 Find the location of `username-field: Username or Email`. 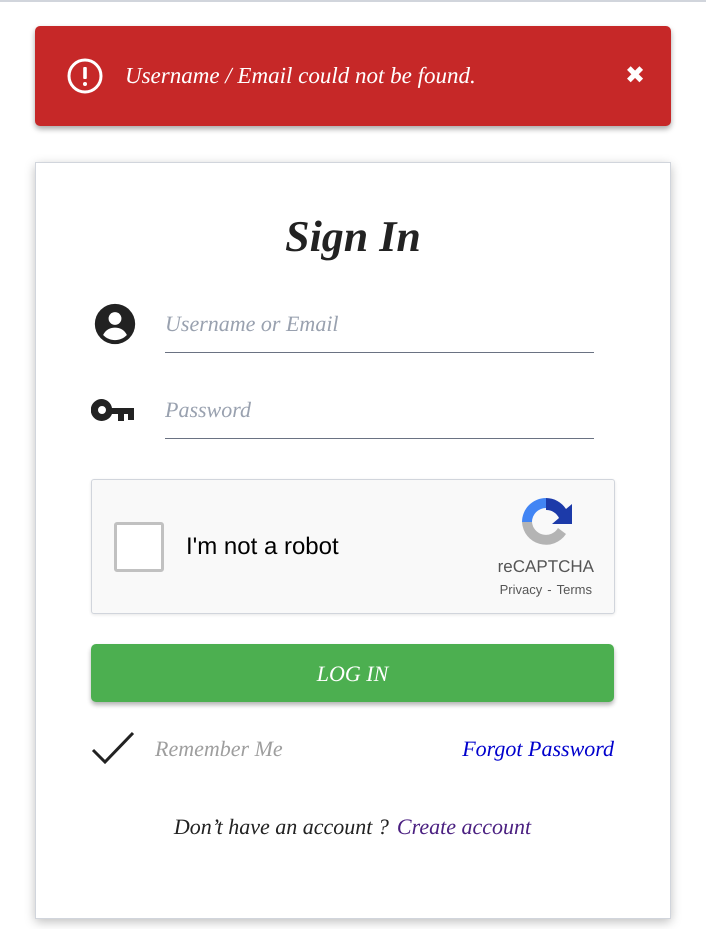

username-field: Username or Email is located at coordinates (379, 324).